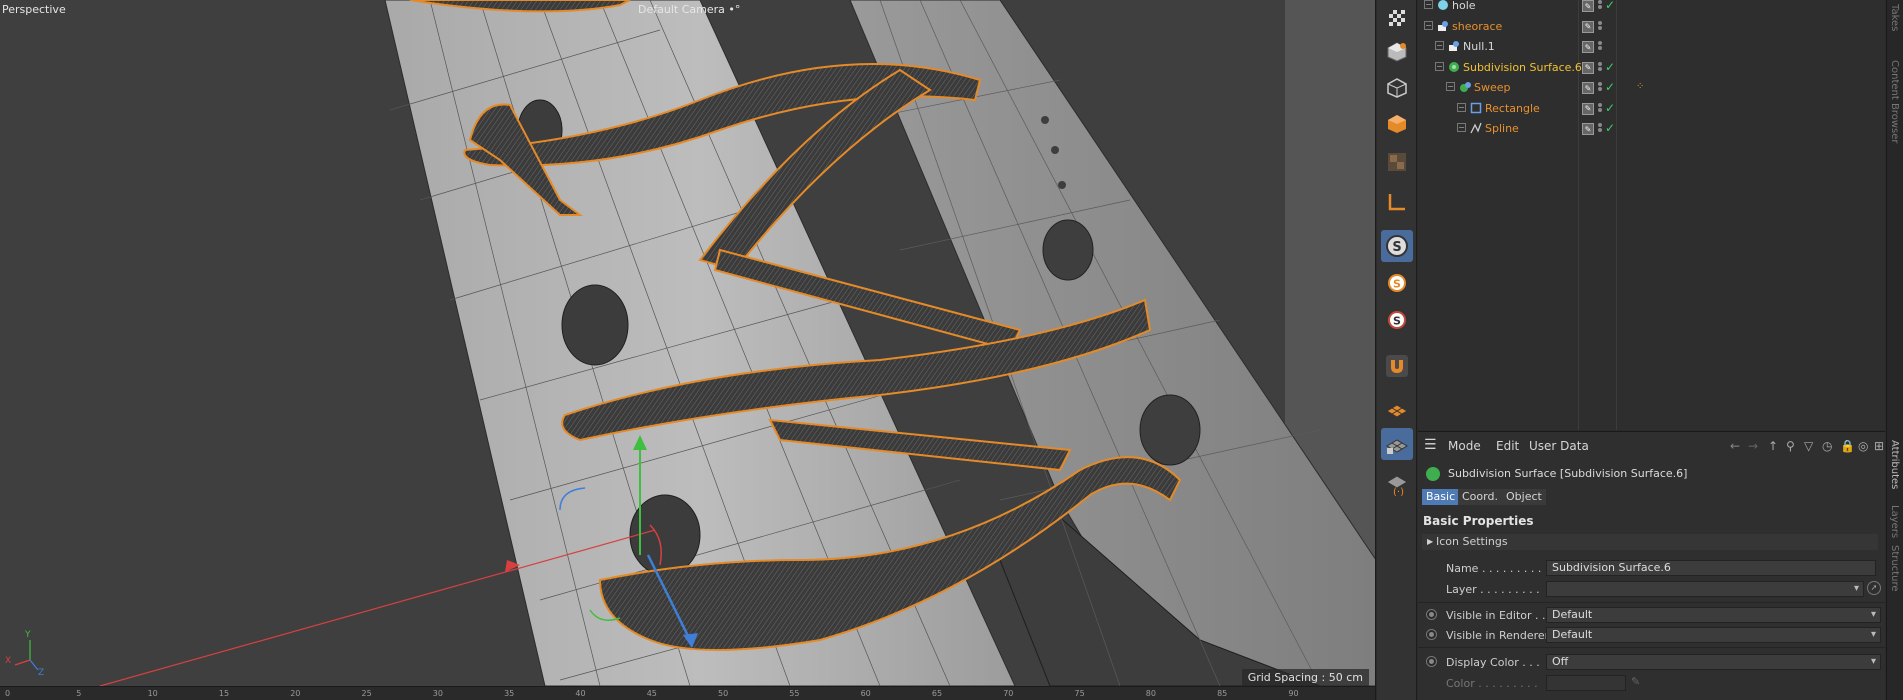  Describe the element at coordinates (1894, 521) in the screenshot. I see `tab-layers: Layers` at that location.